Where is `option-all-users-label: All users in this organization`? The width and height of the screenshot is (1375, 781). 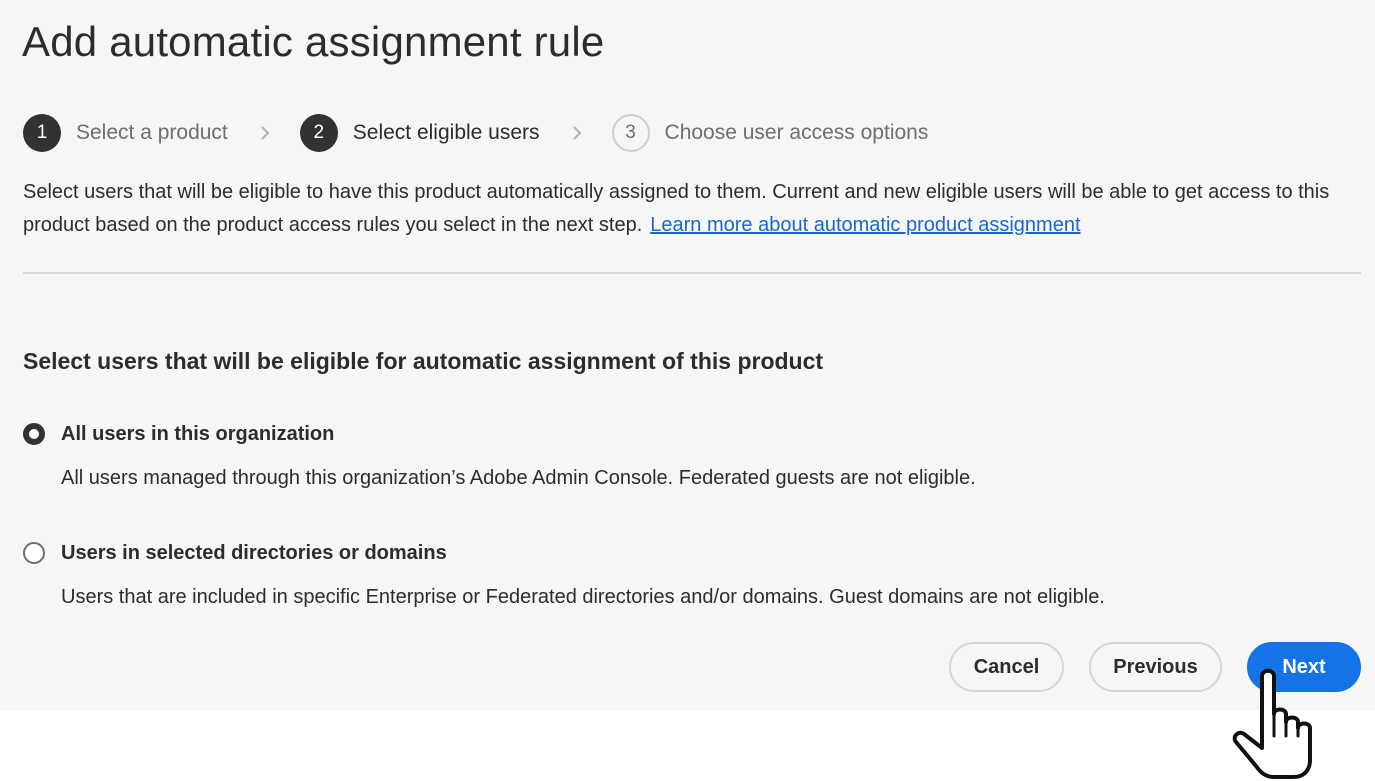
option-all-users-label: All users in this organization is located at coordinates (197, 434).